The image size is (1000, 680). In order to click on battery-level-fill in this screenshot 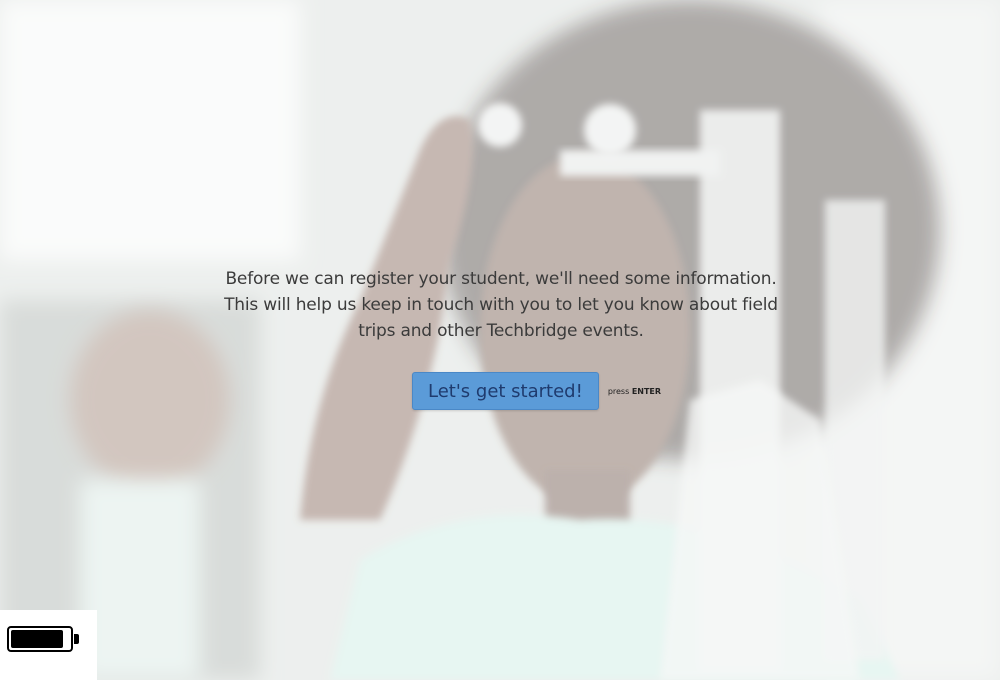, I will do `click(37, 639)`.